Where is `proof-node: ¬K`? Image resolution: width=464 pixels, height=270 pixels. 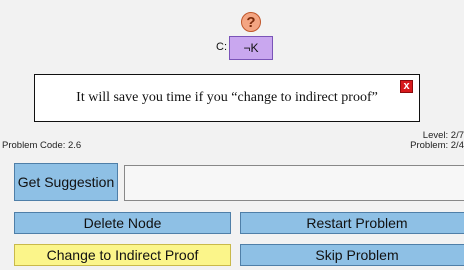 proof-node: ¬K is located at coordinates (251, 48).